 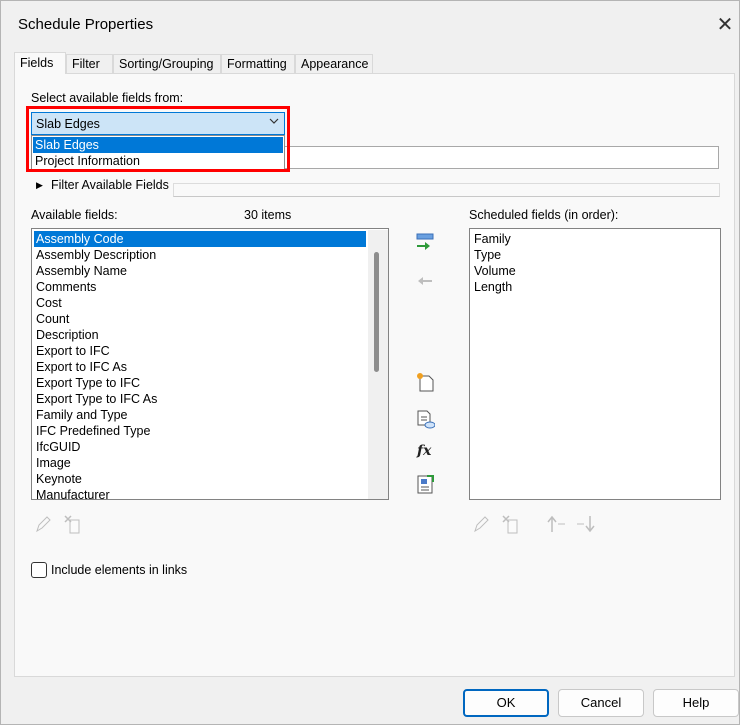 I want to click on tab-filter: Filter, so click(x=89, y=63).